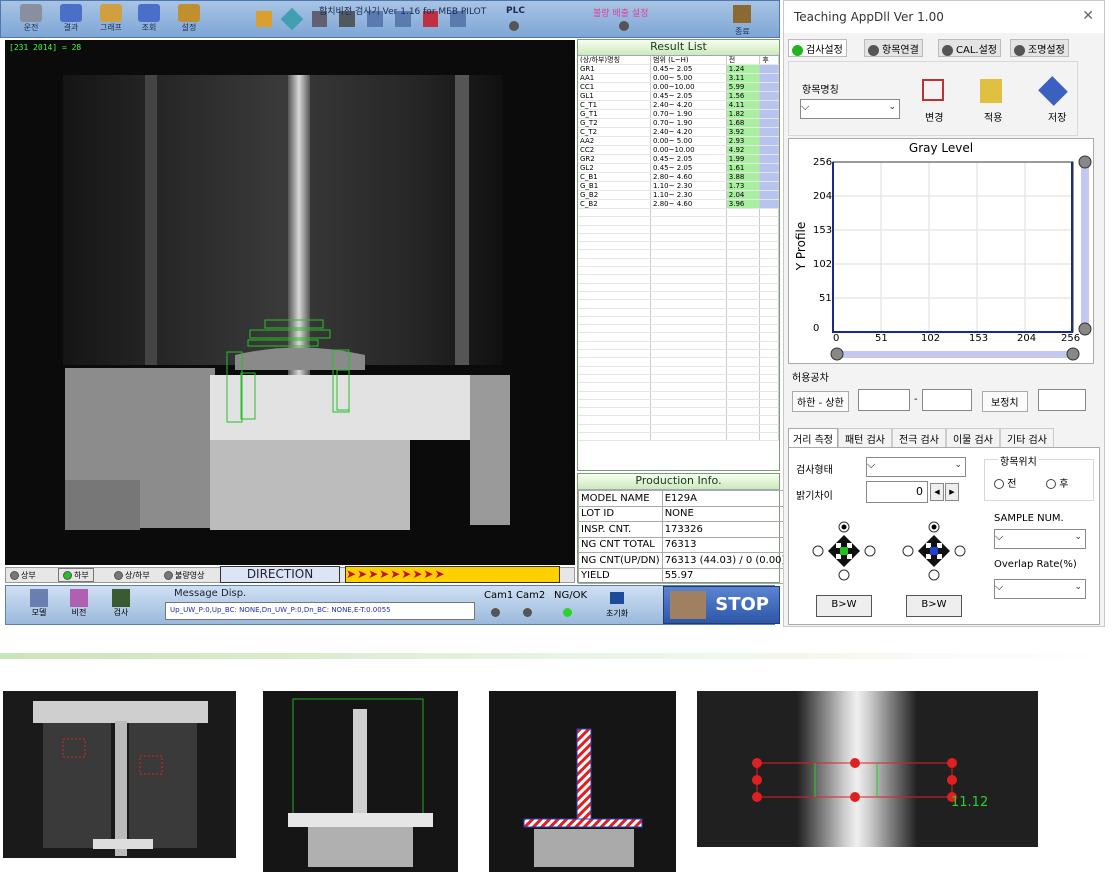  What do you see at coordinates (678, 168) in the screenshot?
I see `table-row: GL2 0.45~ 2.05 1.61` at bounding box center [678, 168].